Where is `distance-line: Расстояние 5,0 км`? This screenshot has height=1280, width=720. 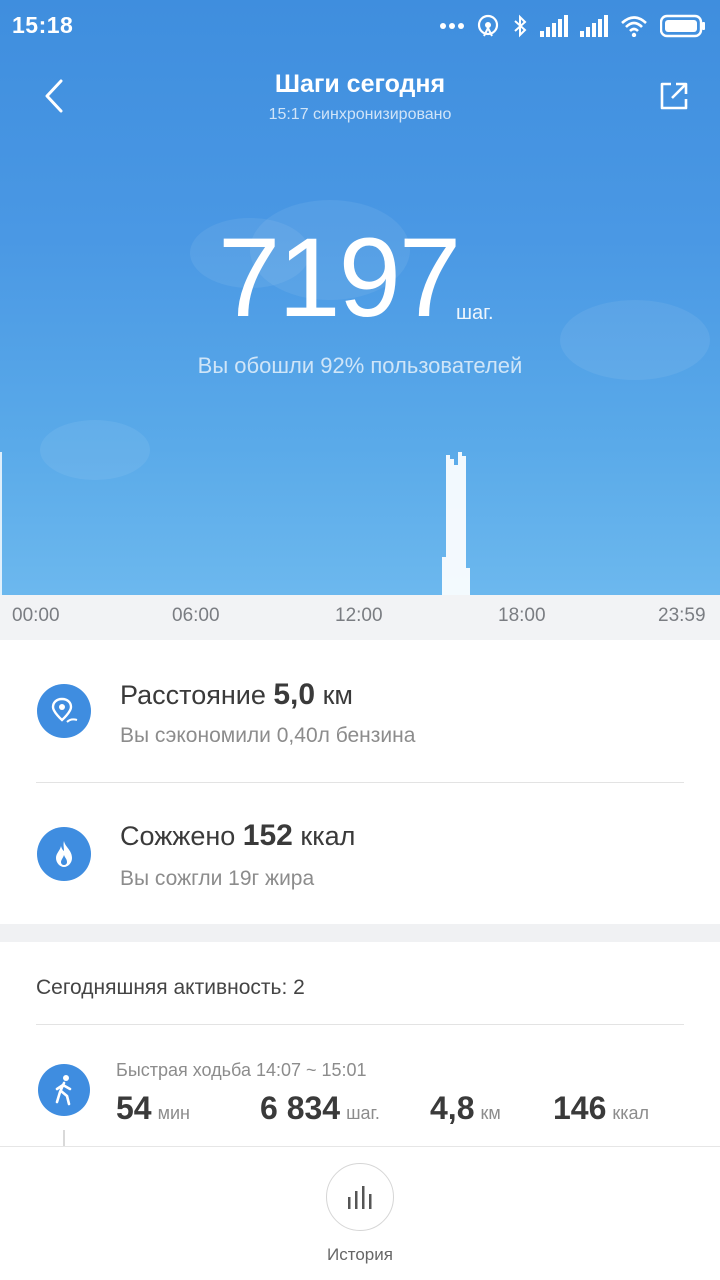 distance-line: Расстояние 5,0 км is located at coordinates (236, 695).